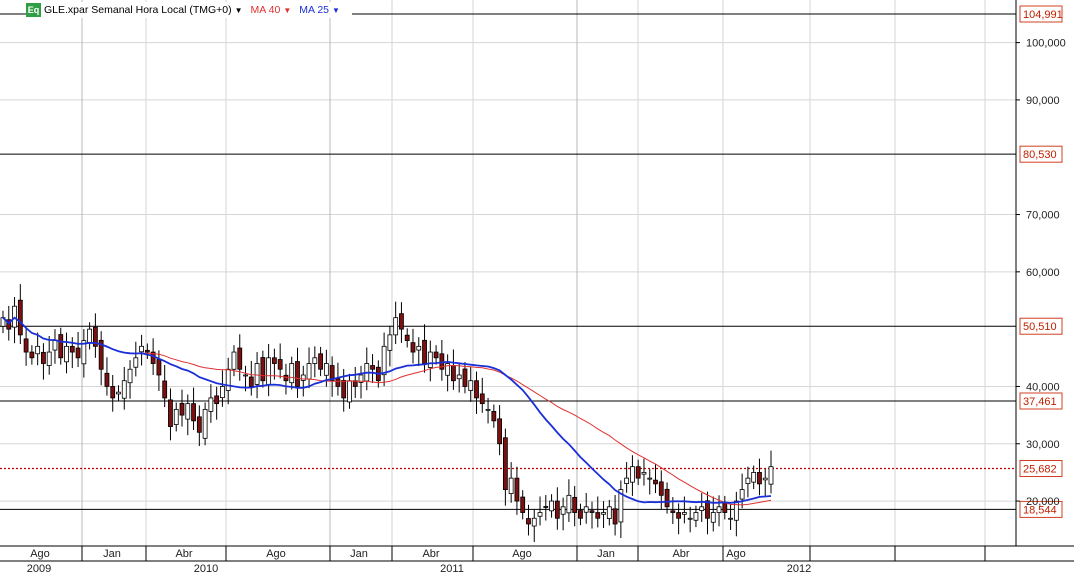 This screenshot has width=1074, height=581. Describe the element at coordinates (39, 569) in the screenshot. I see `x-year-label: 2009` at that location.